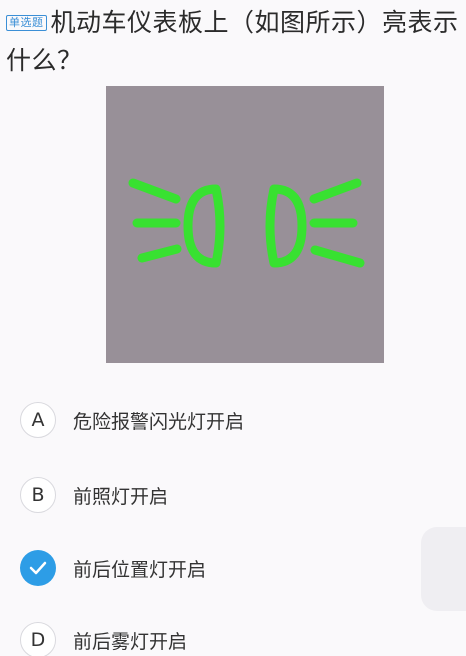  Describe the element at coordinates (26, 23) in the screenshot. I see `question-type-badge: 单选题` at that location.